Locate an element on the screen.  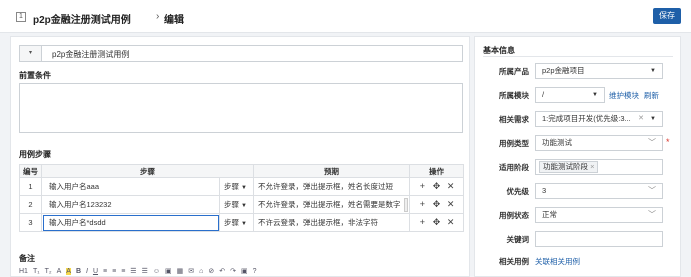
textarea-scrollbar is located at coordinates (406, 205).